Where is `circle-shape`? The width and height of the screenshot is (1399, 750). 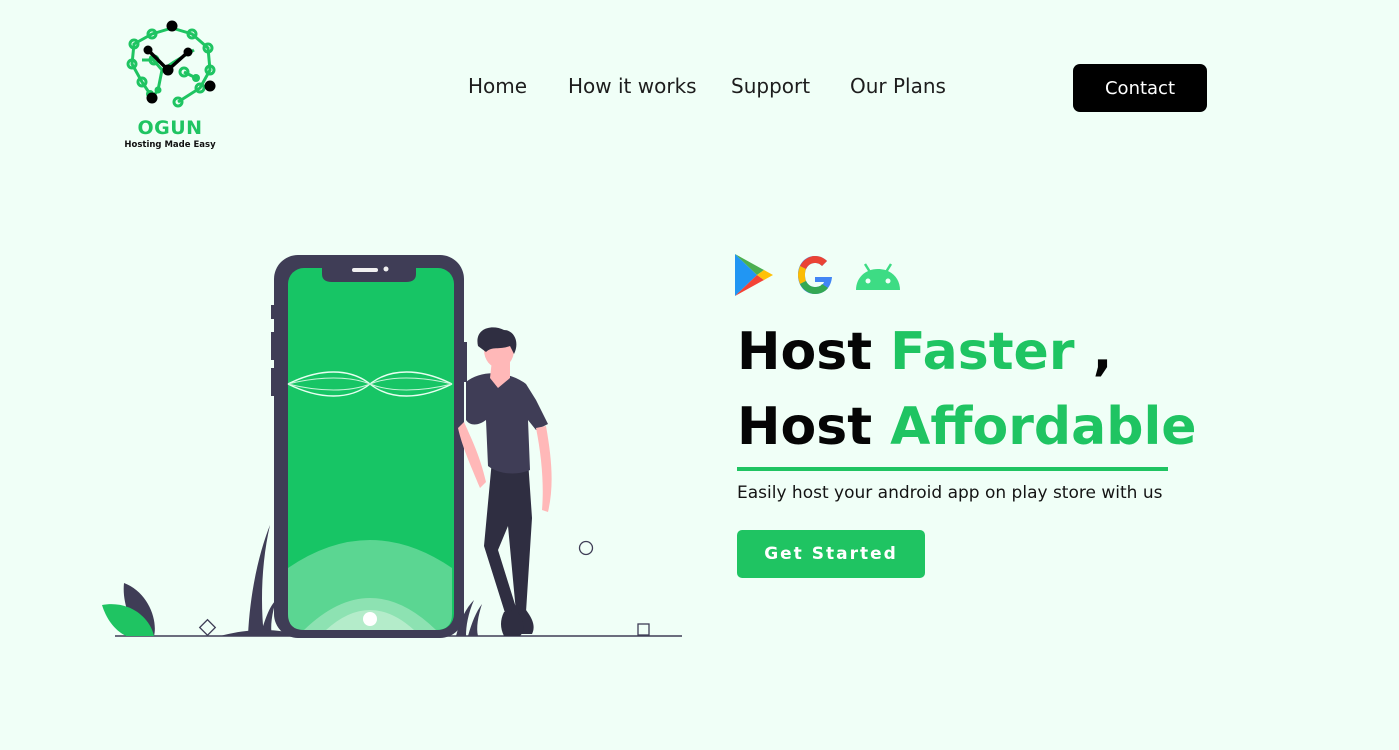
circle-shape is located at coordinates (586, 548).